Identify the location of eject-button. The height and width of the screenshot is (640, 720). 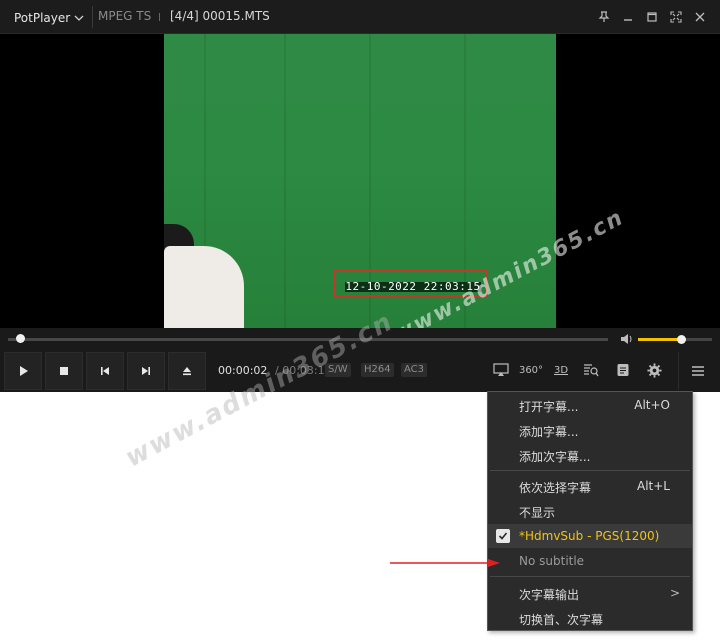
(187, 371).